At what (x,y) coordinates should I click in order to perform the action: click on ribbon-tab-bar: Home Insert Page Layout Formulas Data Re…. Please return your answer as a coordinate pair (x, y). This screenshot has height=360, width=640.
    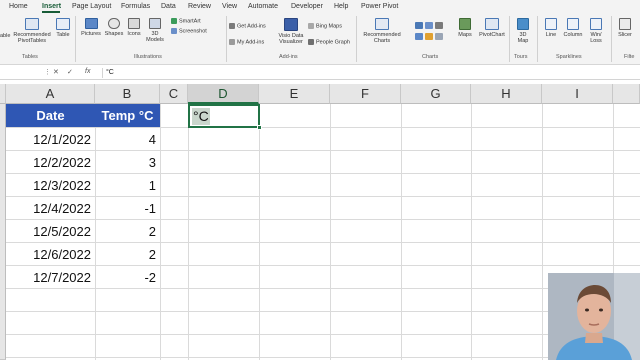
    Looking at the image, I should click on (320, 6).